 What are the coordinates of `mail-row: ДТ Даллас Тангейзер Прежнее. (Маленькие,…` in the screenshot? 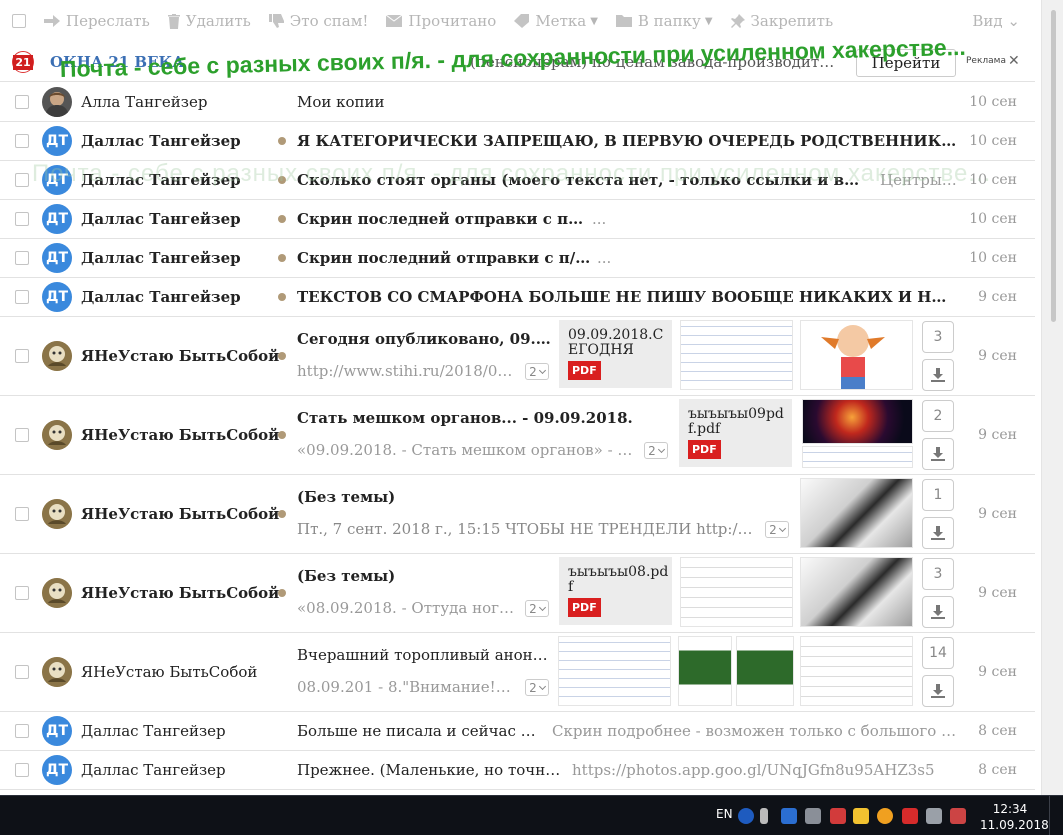 It's located at (517, 770).